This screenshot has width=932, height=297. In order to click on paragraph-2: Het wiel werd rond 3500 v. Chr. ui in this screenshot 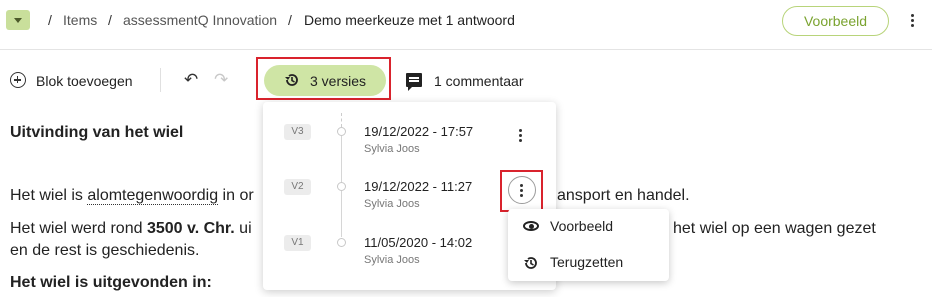, I will do `click(131, 229)`.